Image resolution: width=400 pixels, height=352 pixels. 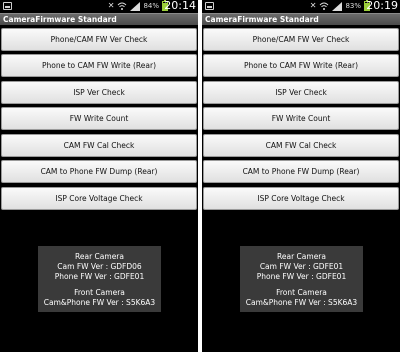 I want to click on status-clock: 20:14, so click(x=180, y=6).